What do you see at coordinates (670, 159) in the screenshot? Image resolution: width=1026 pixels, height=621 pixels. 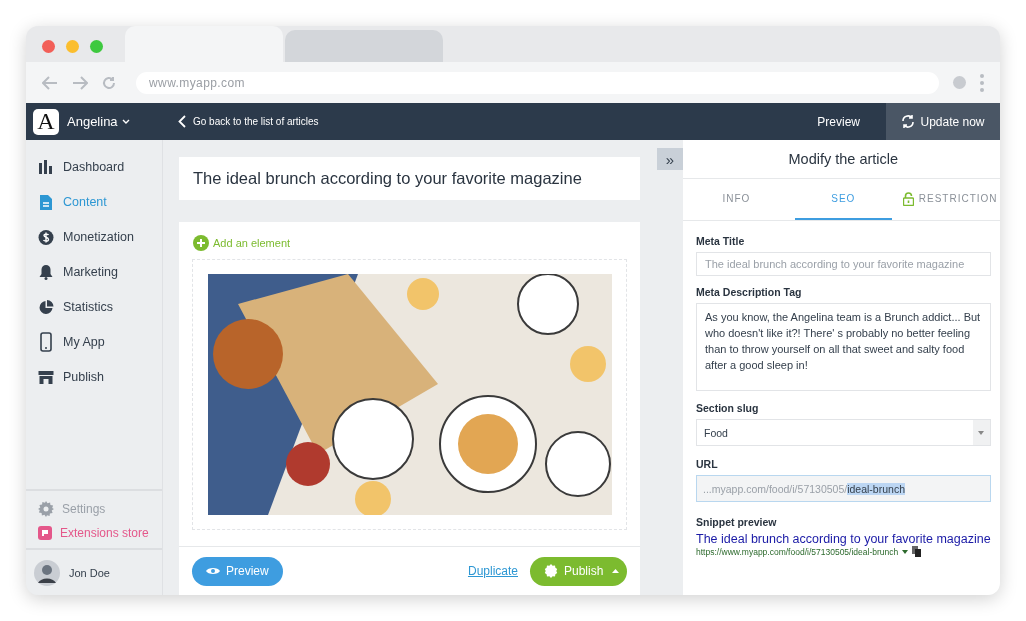 I see `collapse-panel-button: »` at bounding box center [670, 159].